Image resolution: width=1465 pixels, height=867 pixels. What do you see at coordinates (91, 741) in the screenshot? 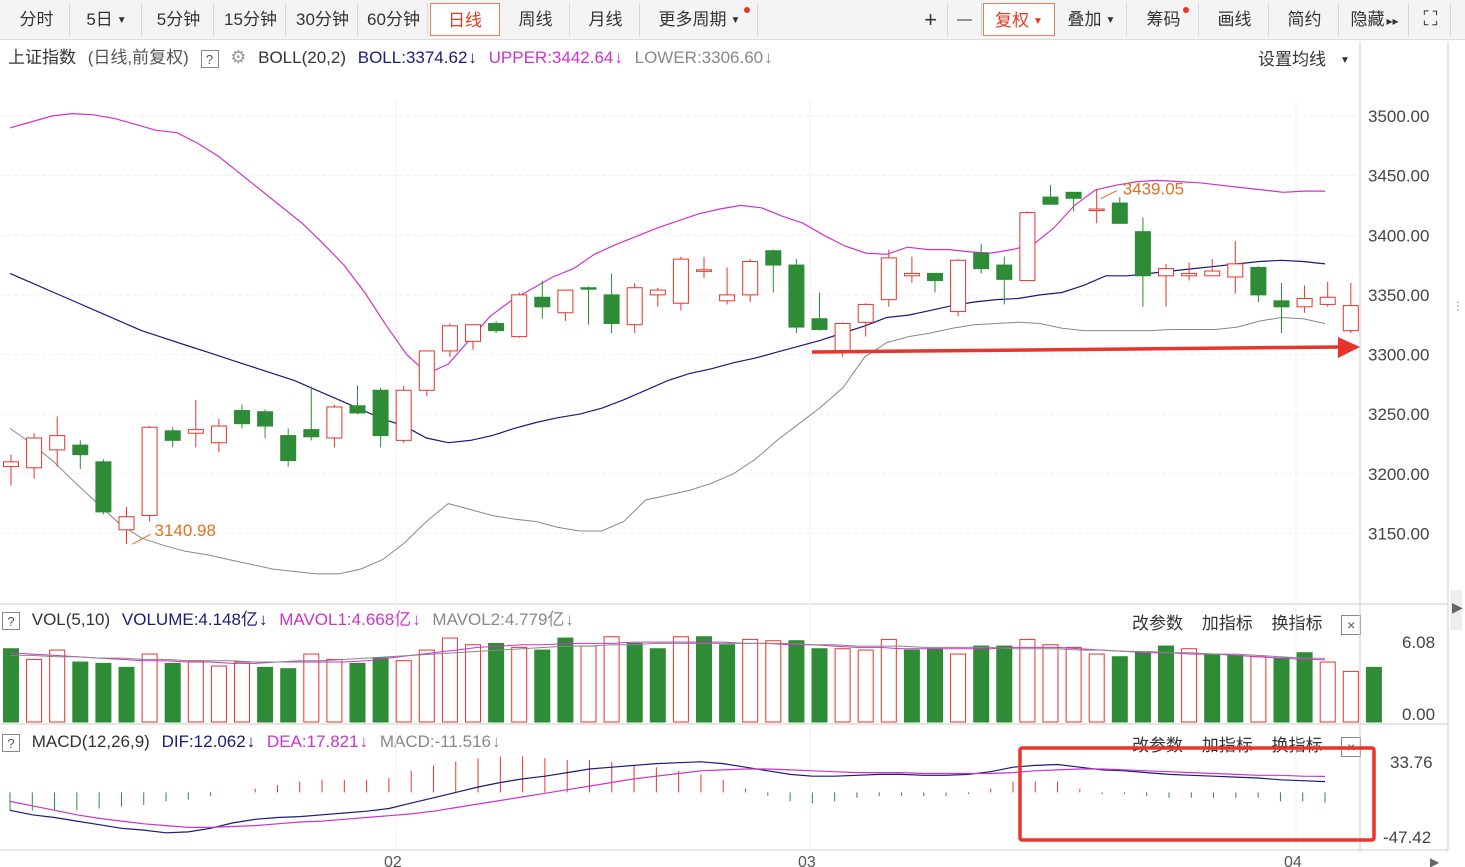
I see `macd-indicator-name: MACD(12,26,9)` at bounding box center [91, 741].